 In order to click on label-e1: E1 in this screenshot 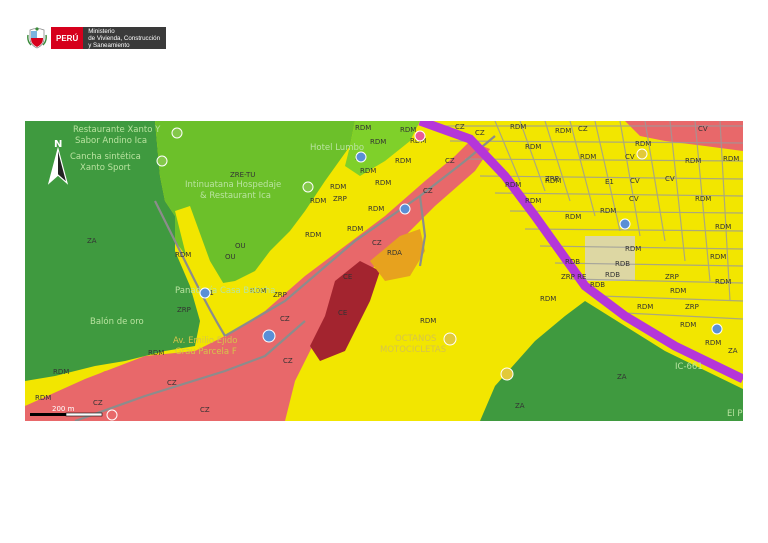, I will do `click(609, 182)`.